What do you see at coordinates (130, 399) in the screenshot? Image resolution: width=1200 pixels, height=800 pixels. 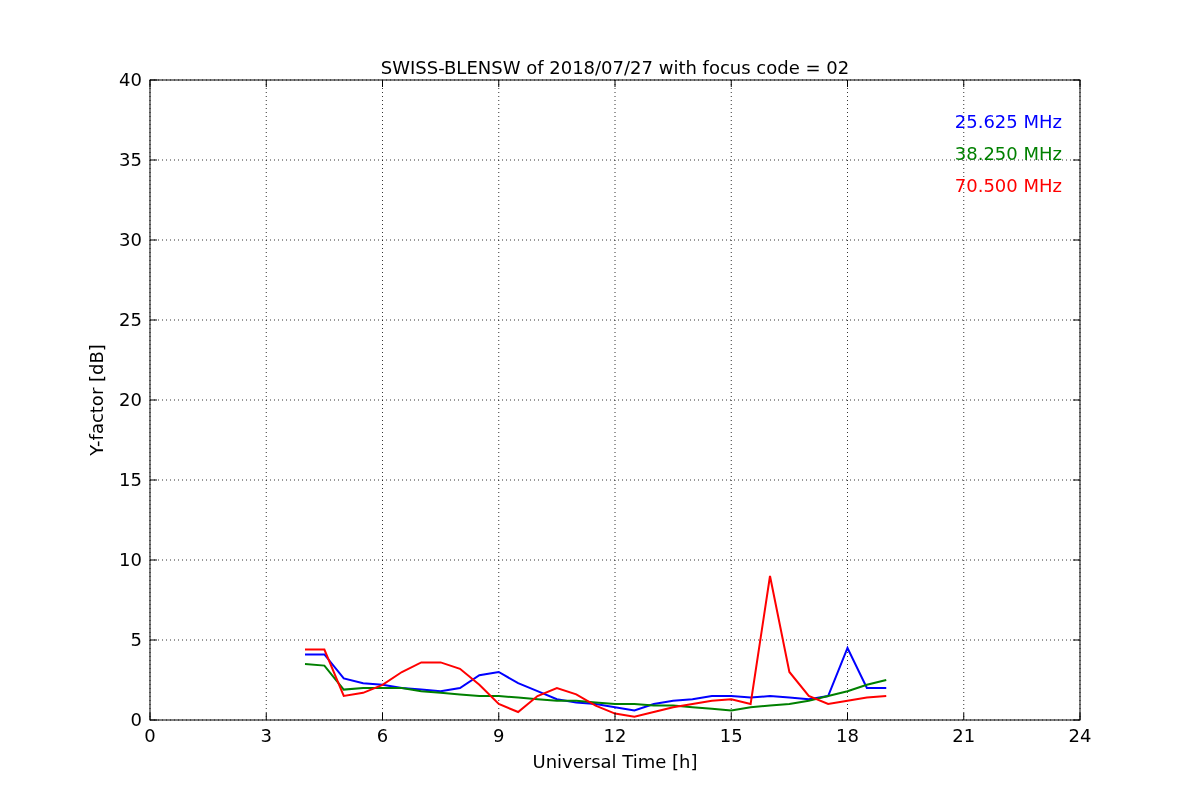 I see `y-tick-label: 20` at bounding box center [130, 399].